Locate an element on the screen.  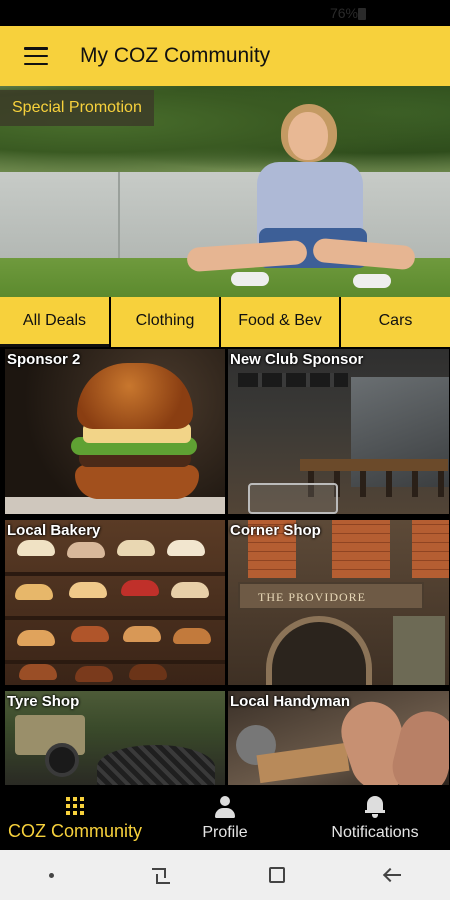
nav-label: Profile is located at coordinates (225, 832).